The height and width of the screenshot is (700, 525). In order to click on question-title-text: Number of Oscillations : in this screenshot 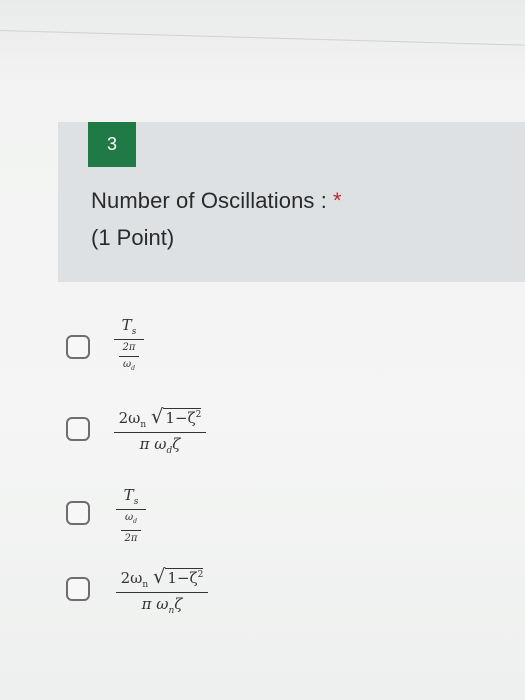, I will do `click(209, 200)`.